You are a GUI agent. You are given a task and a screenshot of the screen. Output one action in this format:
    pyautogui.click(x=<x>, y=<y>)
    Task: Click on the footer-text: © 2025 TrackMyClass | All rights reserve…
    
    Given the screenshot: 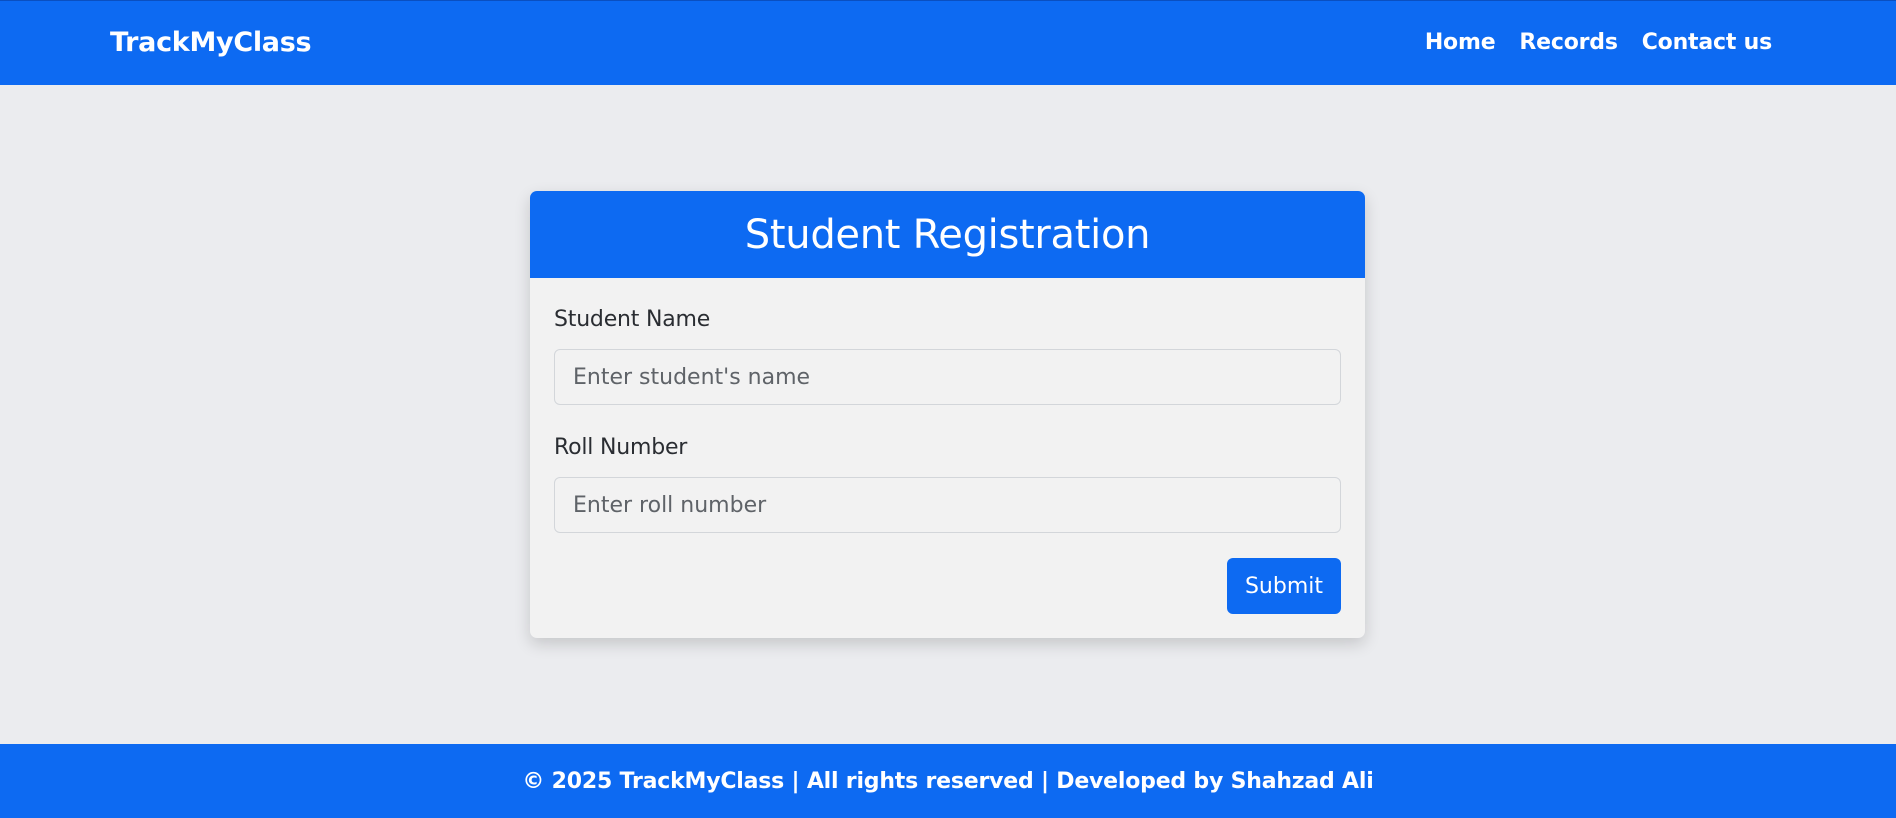 What is the action you would take?
    pyautogui.click(x=947, y=781)
    